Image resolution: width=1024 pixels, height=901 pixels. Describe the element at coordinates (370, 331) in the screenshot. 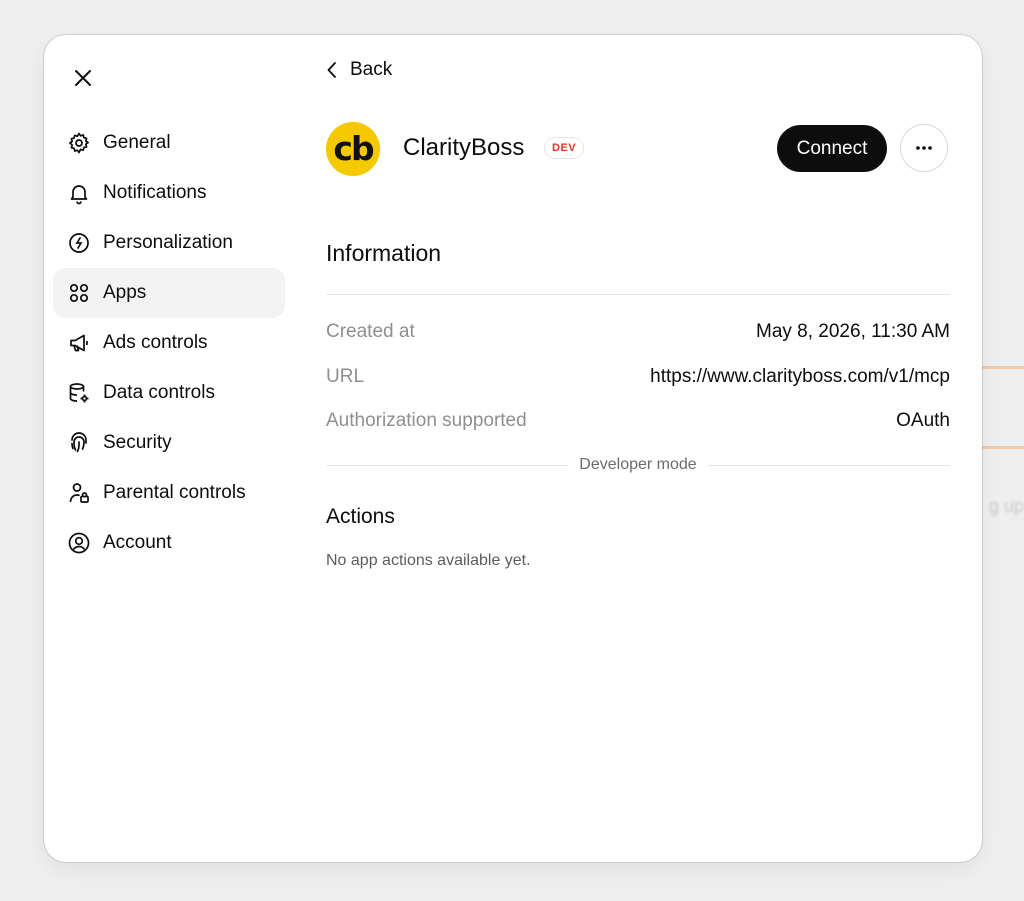

I see `info-key: Created at` at that location.